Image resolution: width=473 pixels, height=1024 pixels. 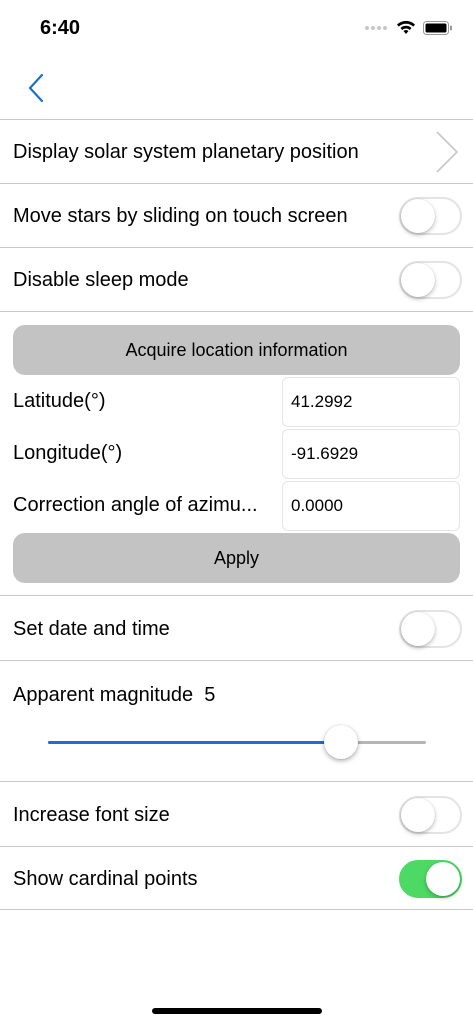 I want to click on chevron-left-icon, so click(x=36, y=88).